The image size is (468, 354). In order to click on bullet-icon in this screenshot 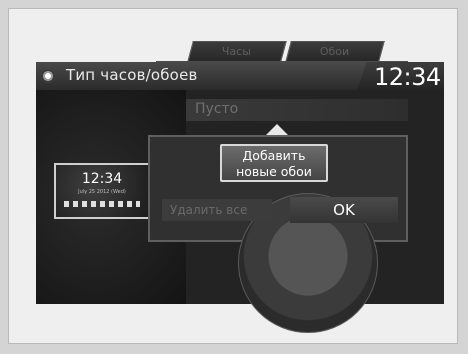, I will do `click(48, 76)`.